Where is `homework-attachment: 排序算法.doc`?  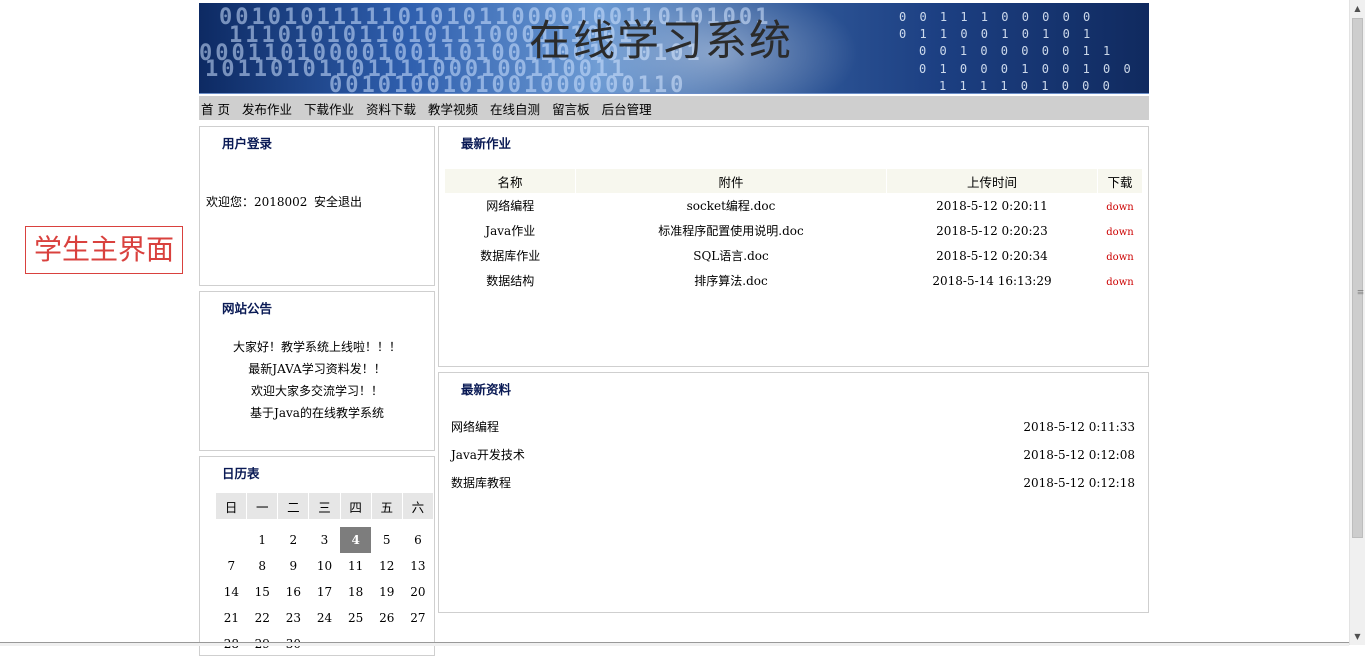 homework-attachment: 排序算法.doc is located at coordinates (731, 281).